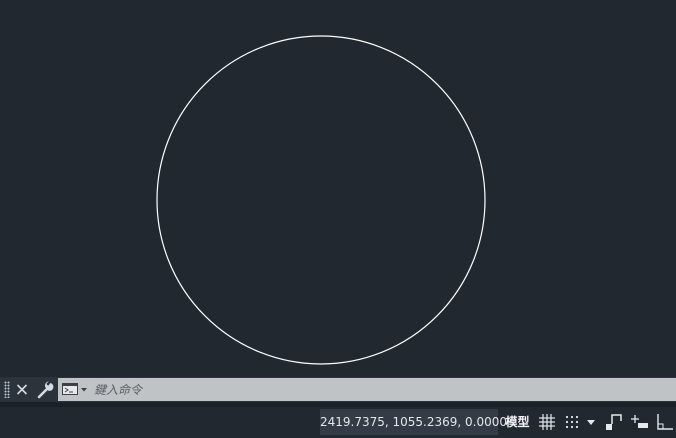 The height and width of the screenshot is (438, 676). I want to click on grid-icon, so click(547, 422).